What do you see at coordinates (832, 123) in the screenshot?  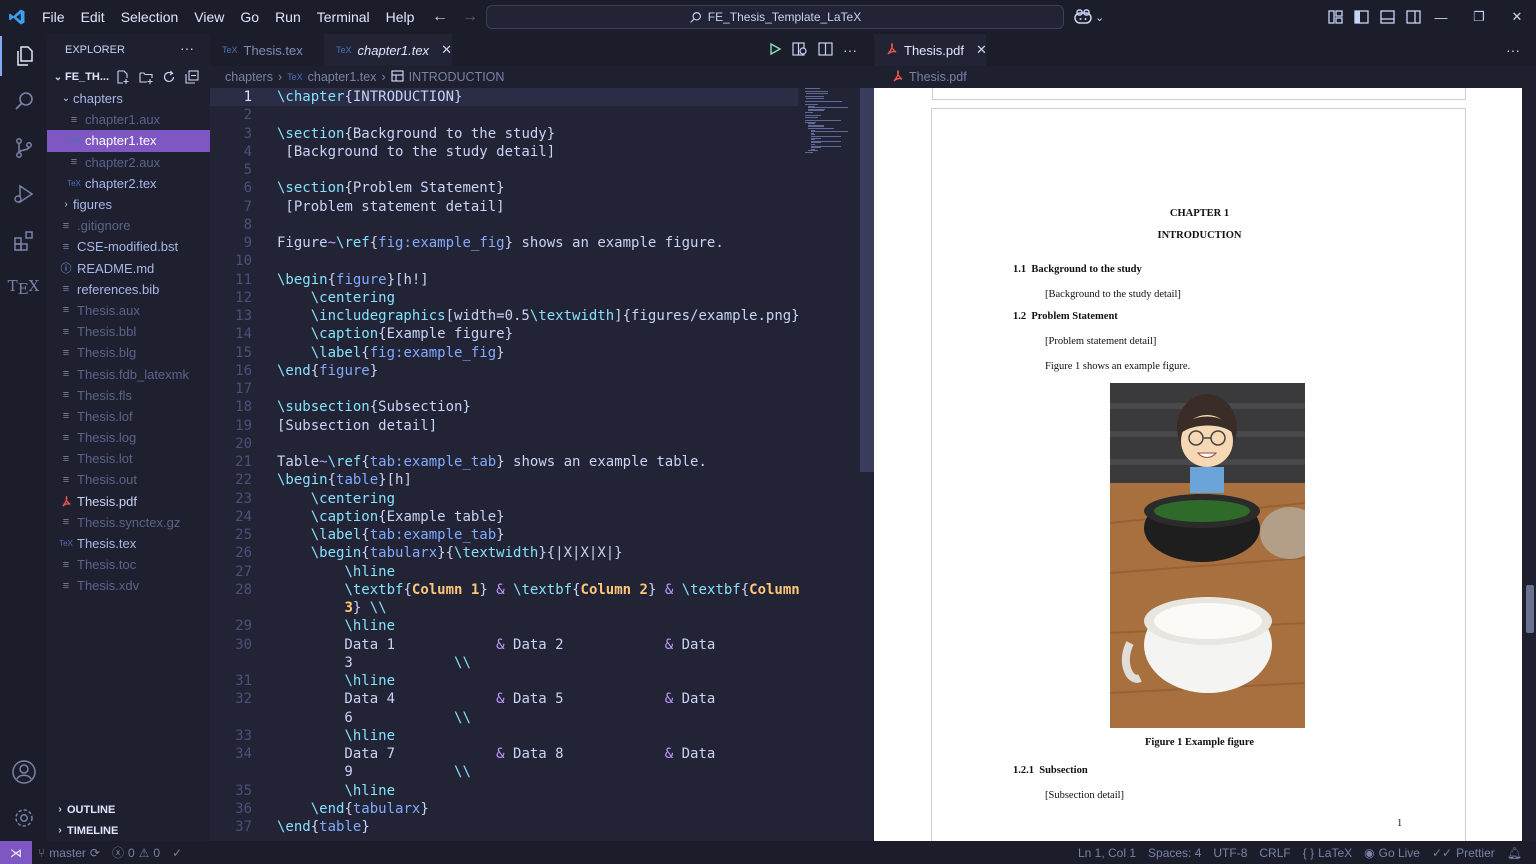 I see `minimap` at bounding box center [832, 123].